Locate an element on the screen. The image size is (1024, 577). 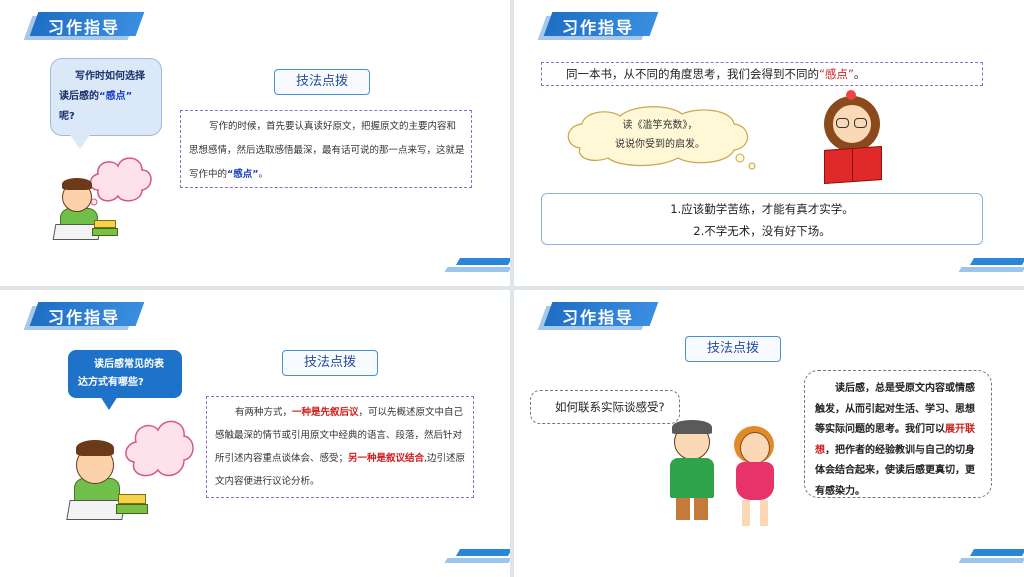
question-emphasis: “感点” is located at coordinates (116, 96).